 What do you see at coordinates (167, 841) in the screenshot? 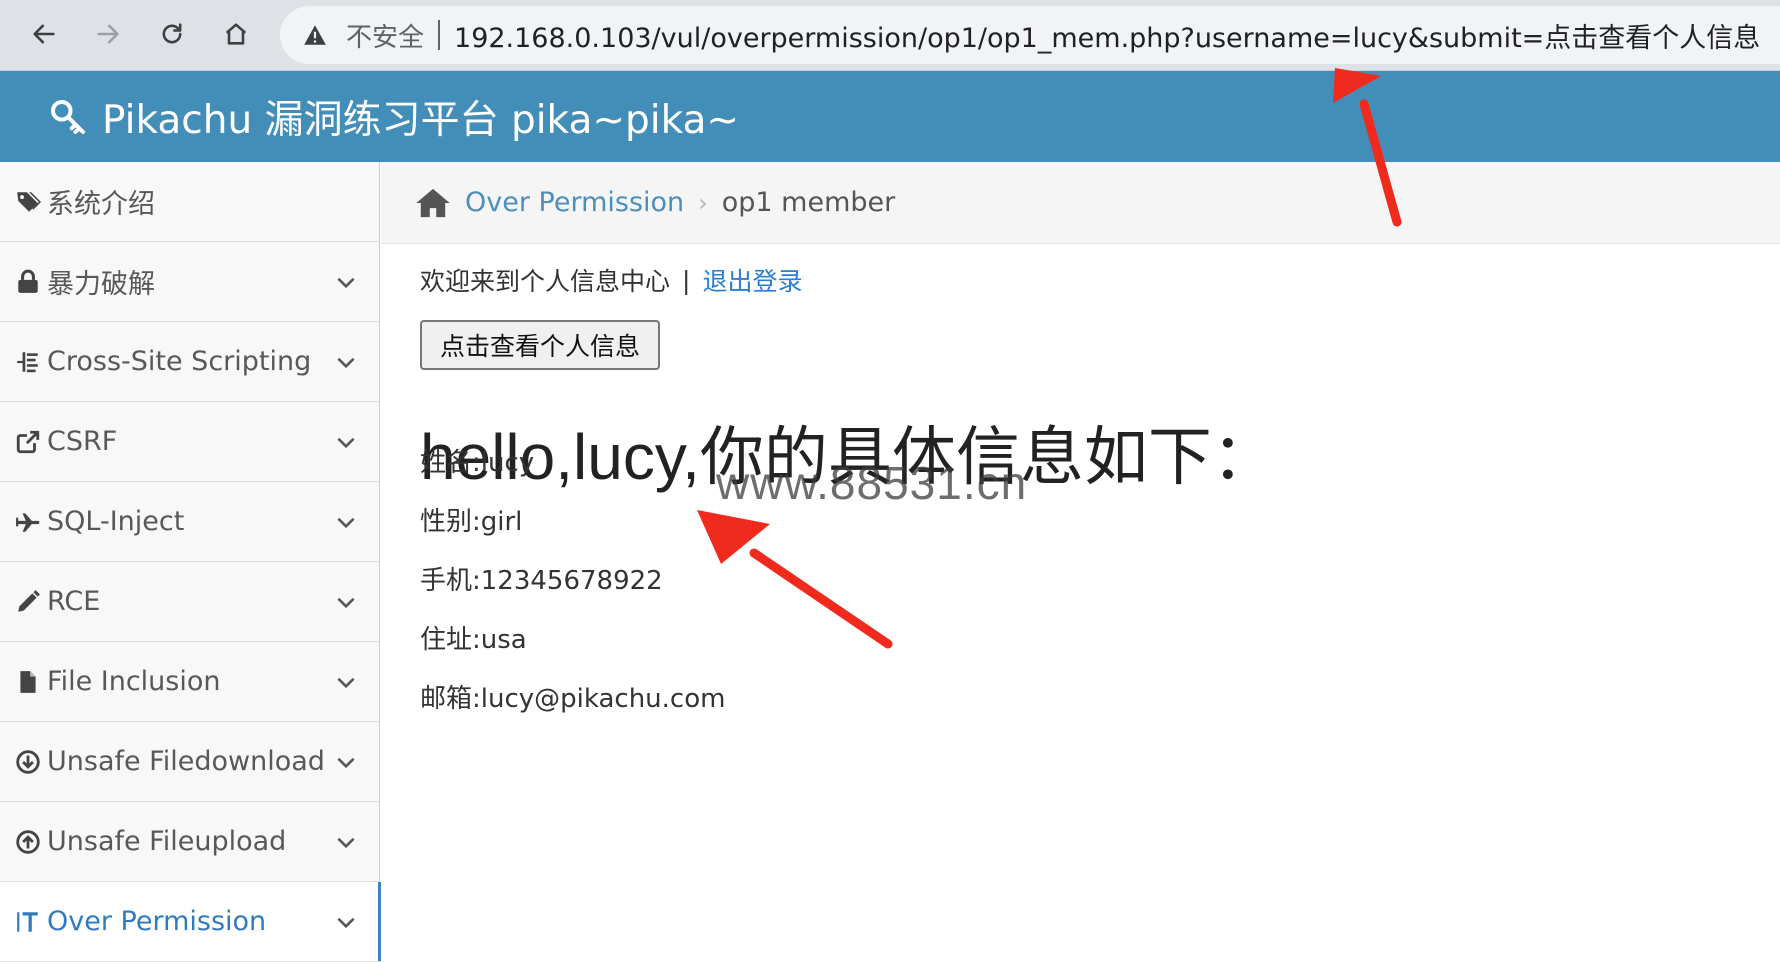
I see `sidebar-item-label: Unsafe Fileupload` at bounding box center [167, 841].